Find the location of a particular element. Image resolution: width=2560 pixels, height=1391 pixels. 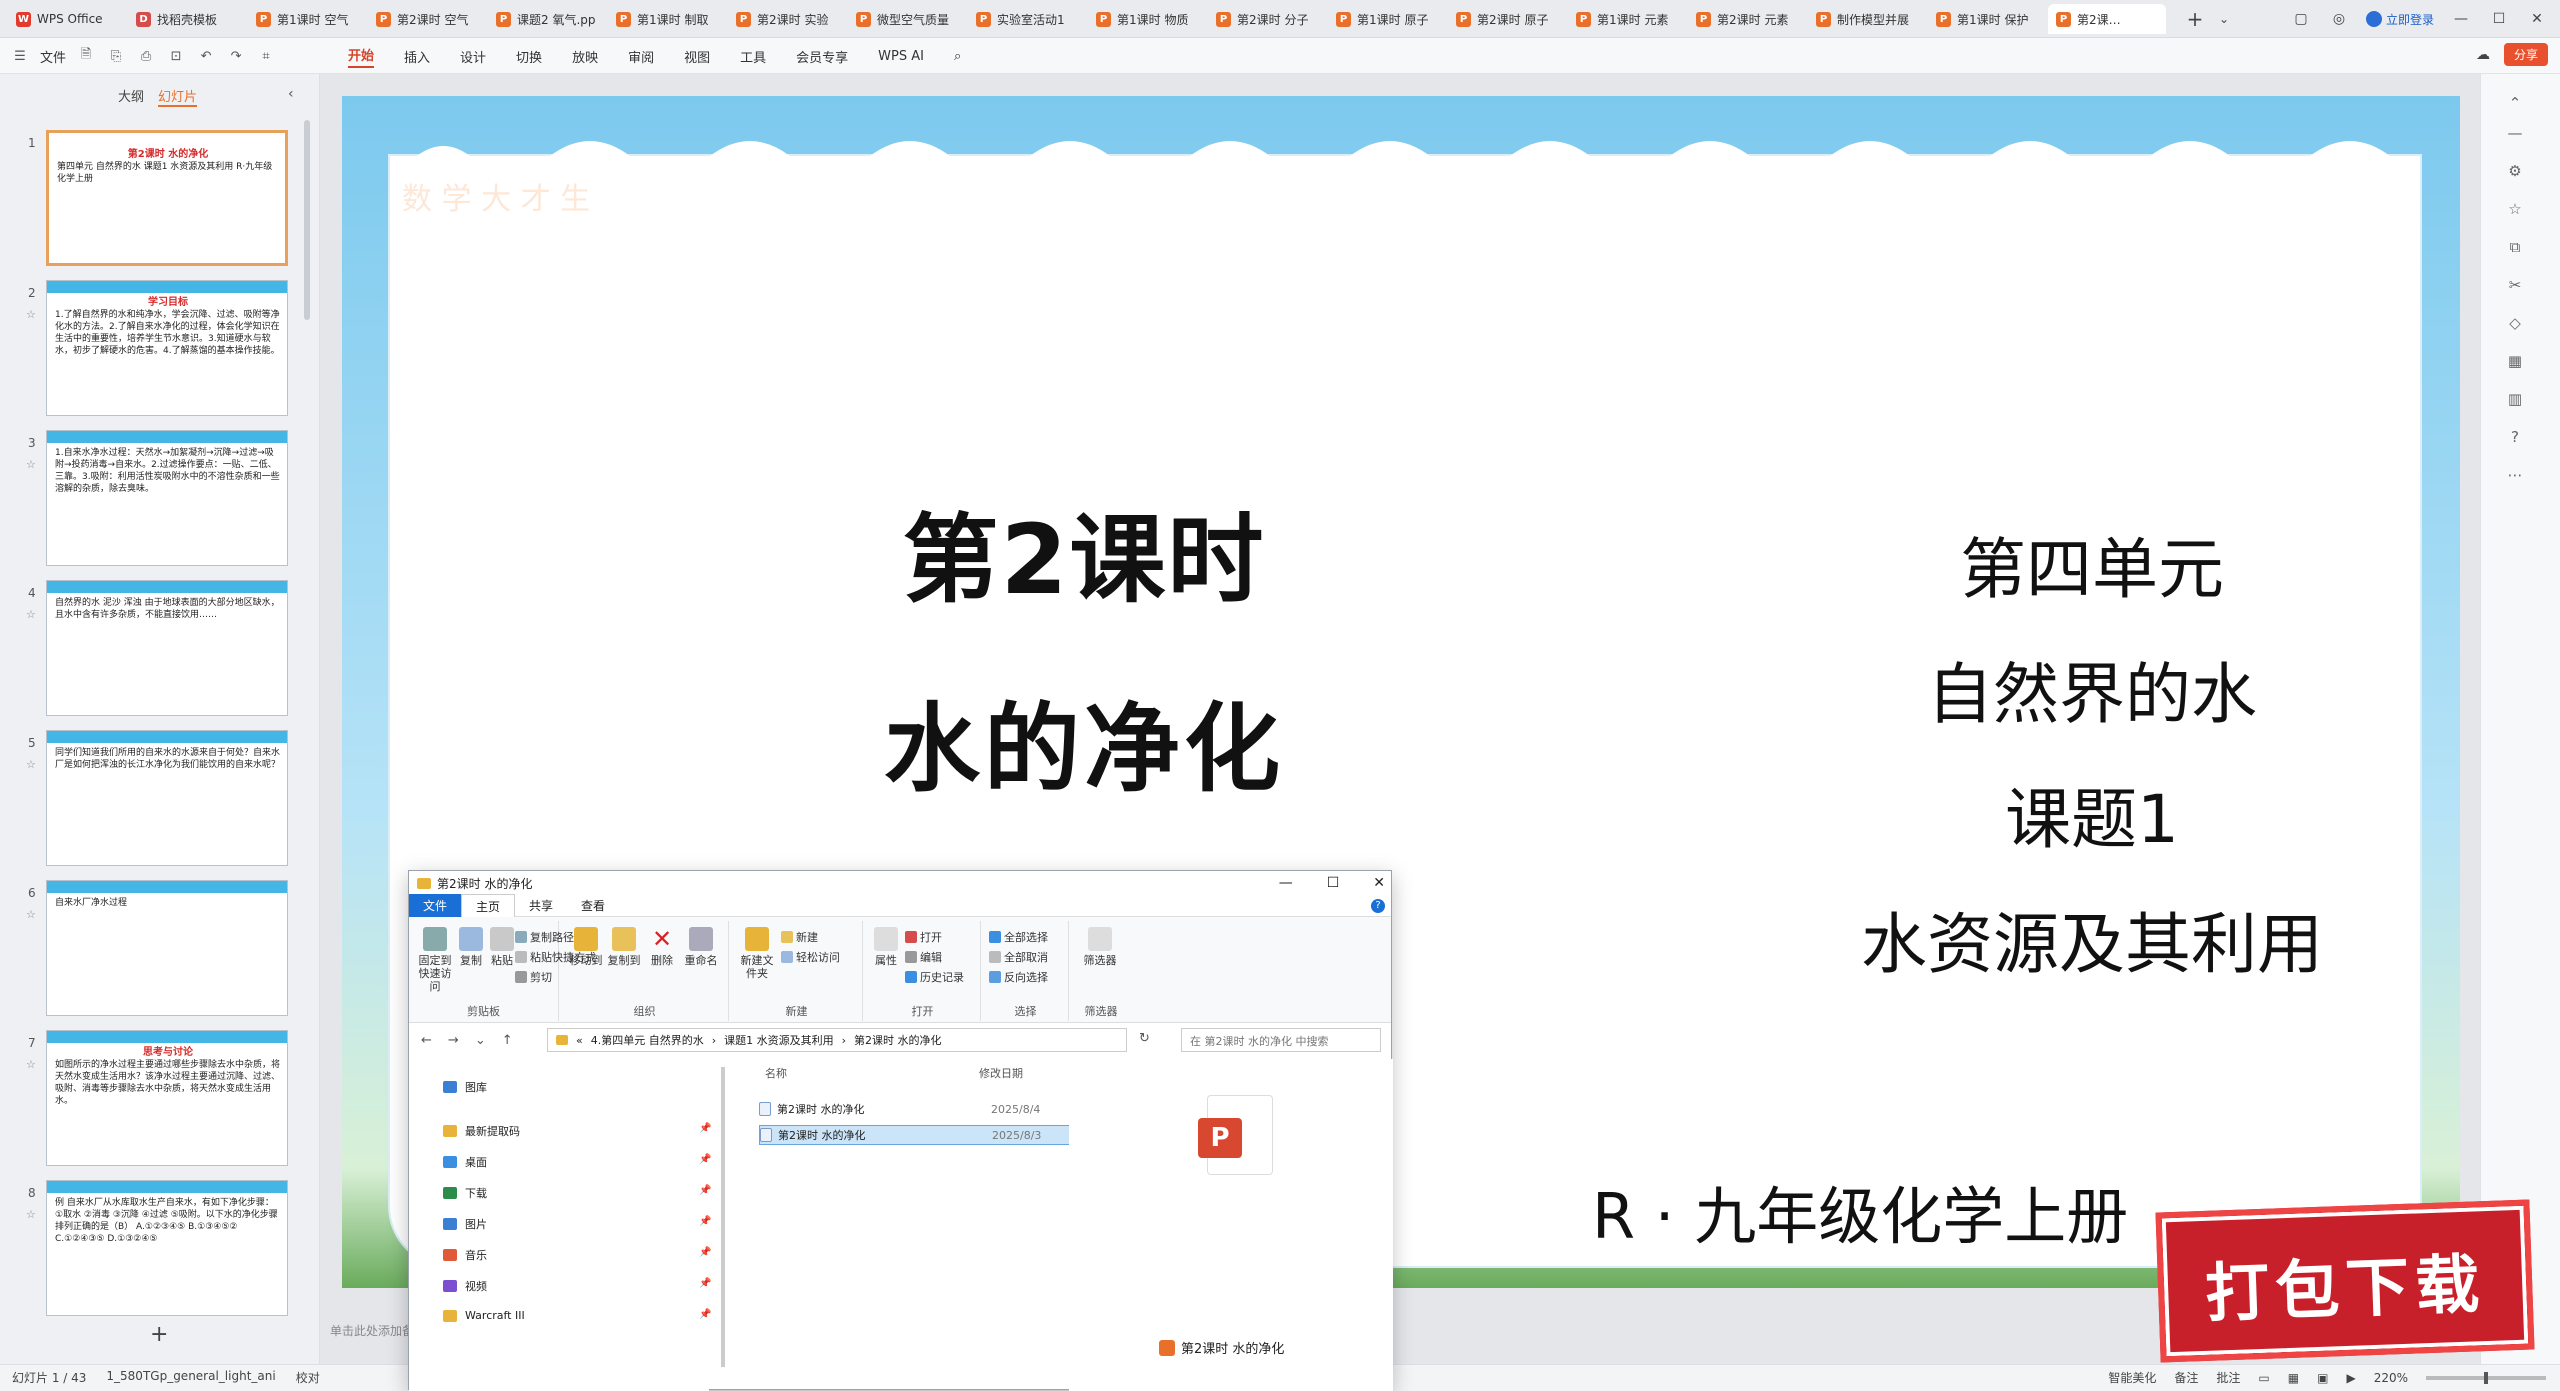

tab-10: P 第2课时 分子 is located at coordinates (1267, 19).